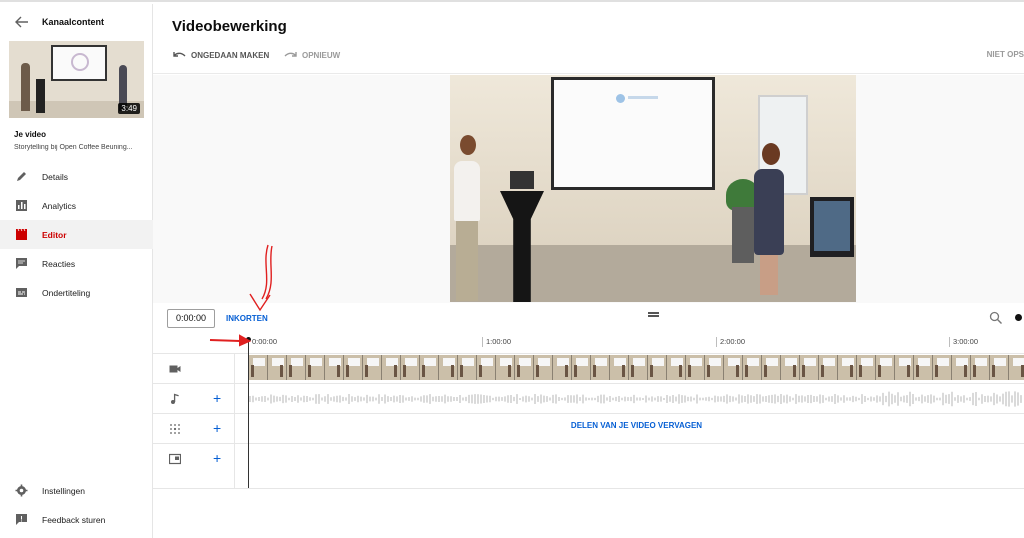 This screenshot has height=538, width=1024. Describe the element at coordinates (76, 519) in the screenshot. I see `sidebar-item-feedback: Feedback sturen` at that location.